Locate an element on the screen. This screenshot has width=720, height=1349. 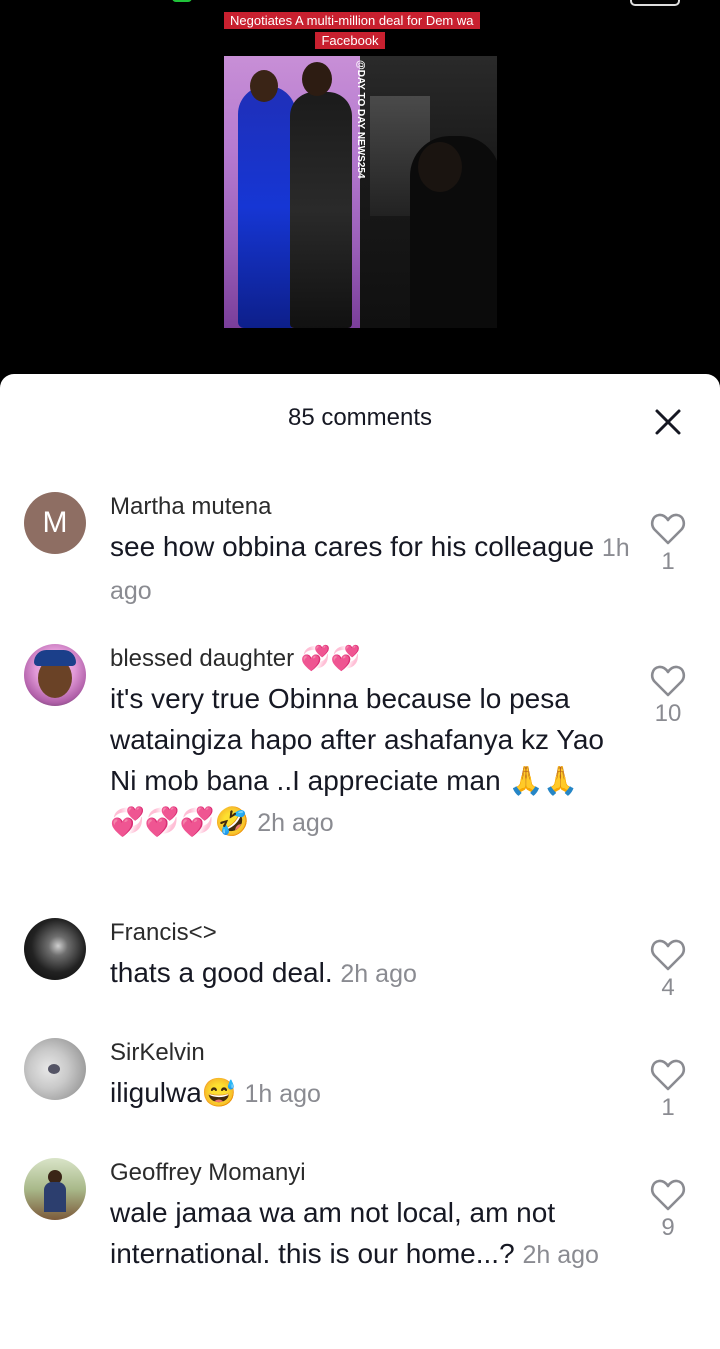
comment-username: SirKelvin is located at coordinates (370, 1053).